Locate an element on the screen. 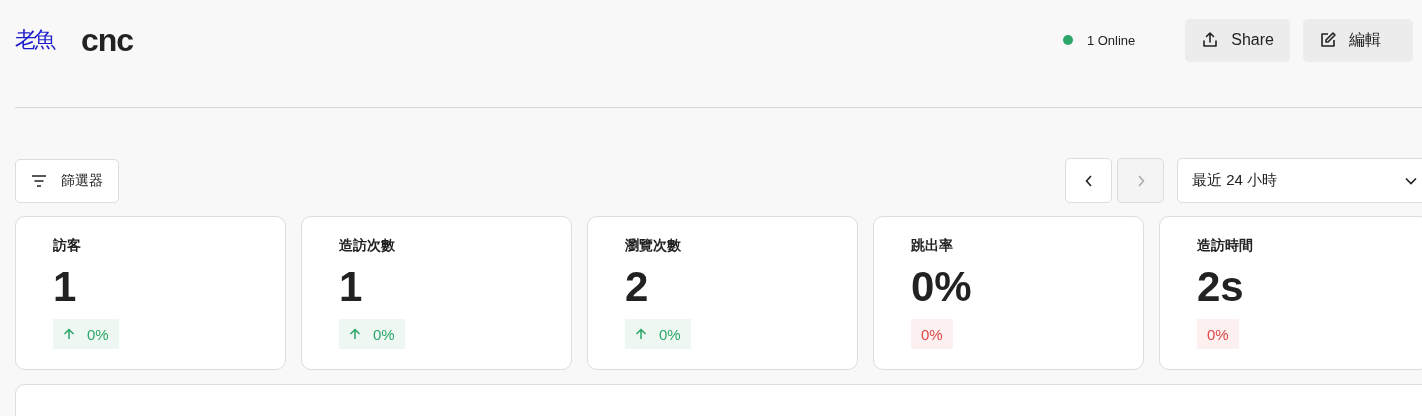 This screenshot has height=416, width=1422. filter-button: 篩選器 is located at coordinates (67, 180).